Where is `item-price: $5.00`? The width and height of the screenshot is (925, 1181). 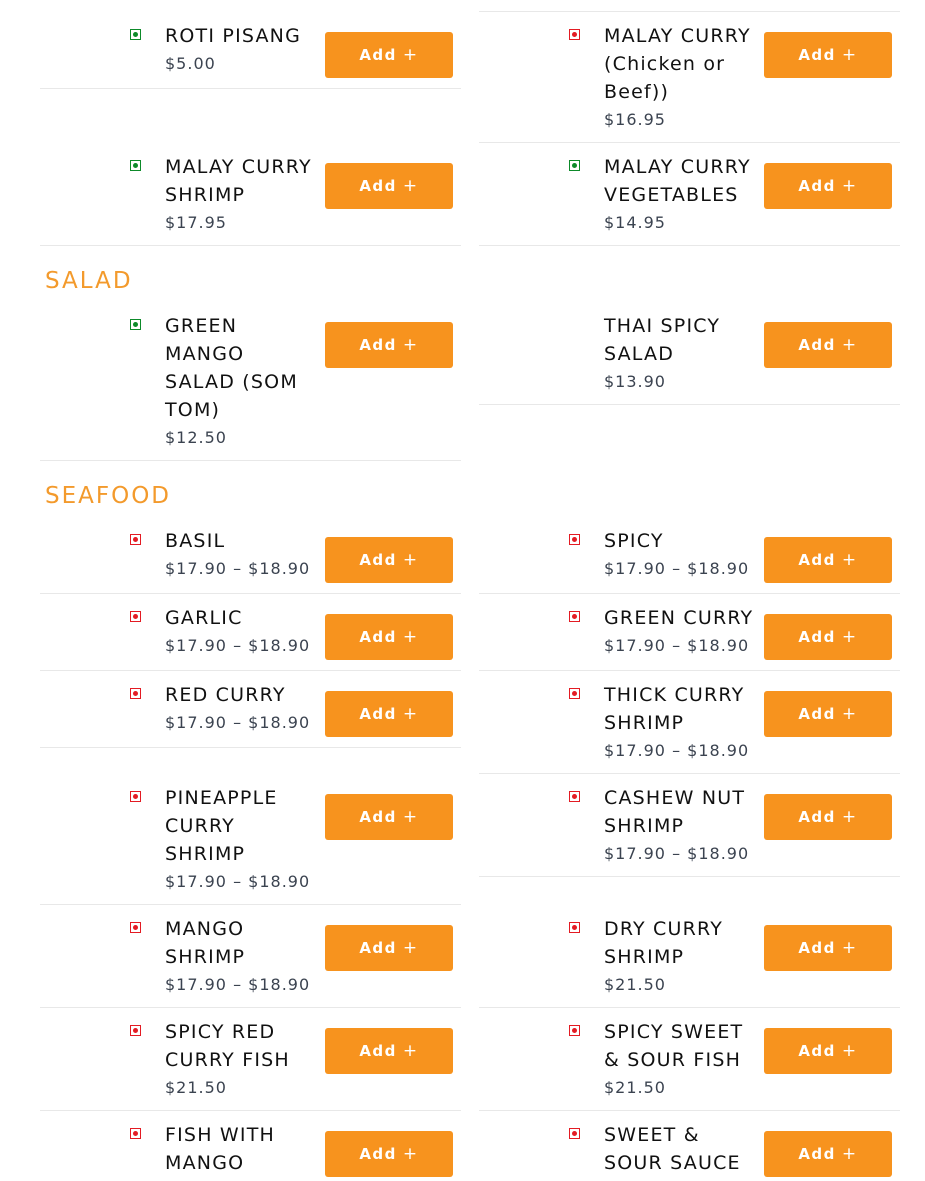
item-price: $5.00 is located at coordinates (190, 63).